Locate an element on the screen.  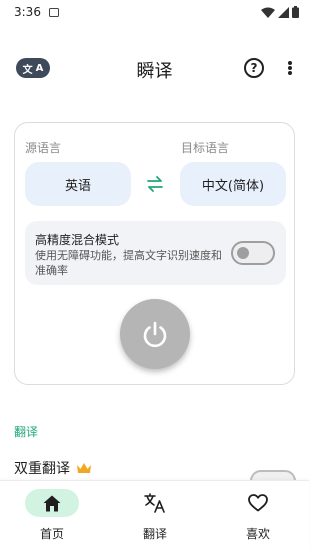
home-icon is located at coordinates (52, 503).